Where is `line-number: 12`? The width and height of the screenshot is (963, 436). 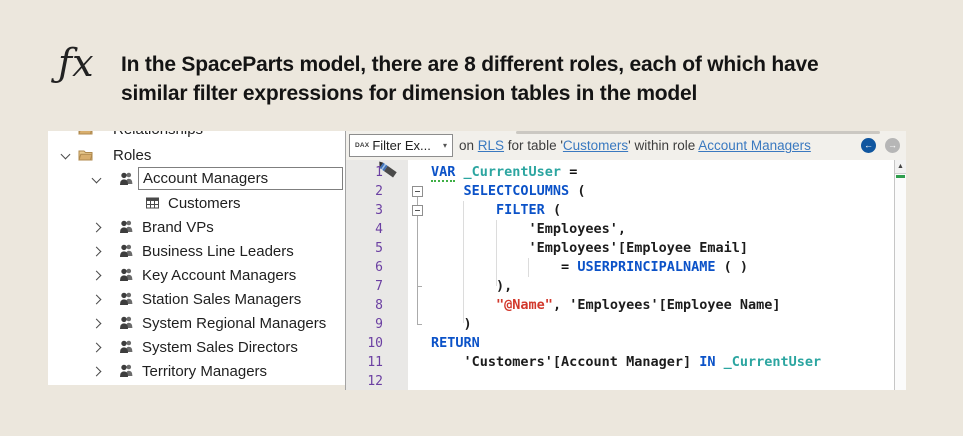 line-number: 12 is located at coordinates (375, 381).